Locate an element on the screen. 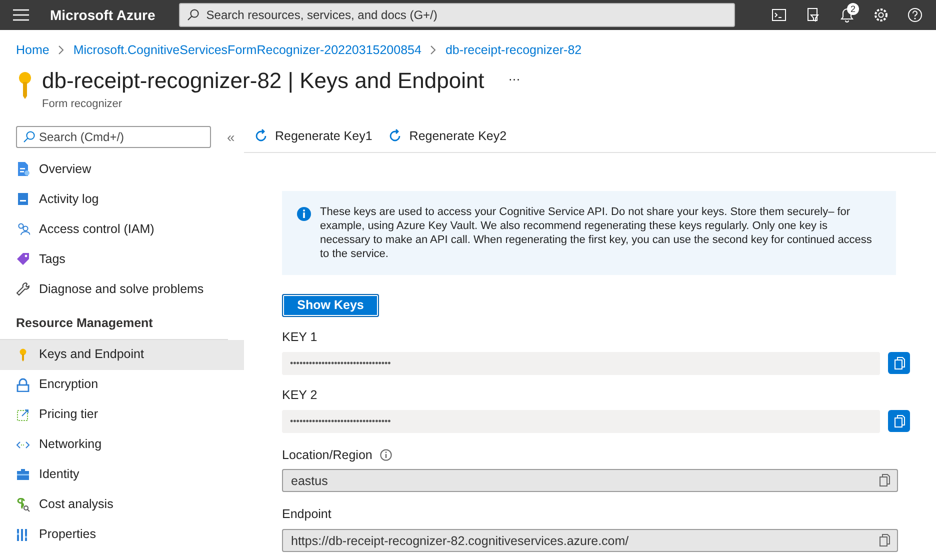 This screenshot has width=936, height=554. regenerate-button: Regenerate Key2 is located at coordinates (447, 136).